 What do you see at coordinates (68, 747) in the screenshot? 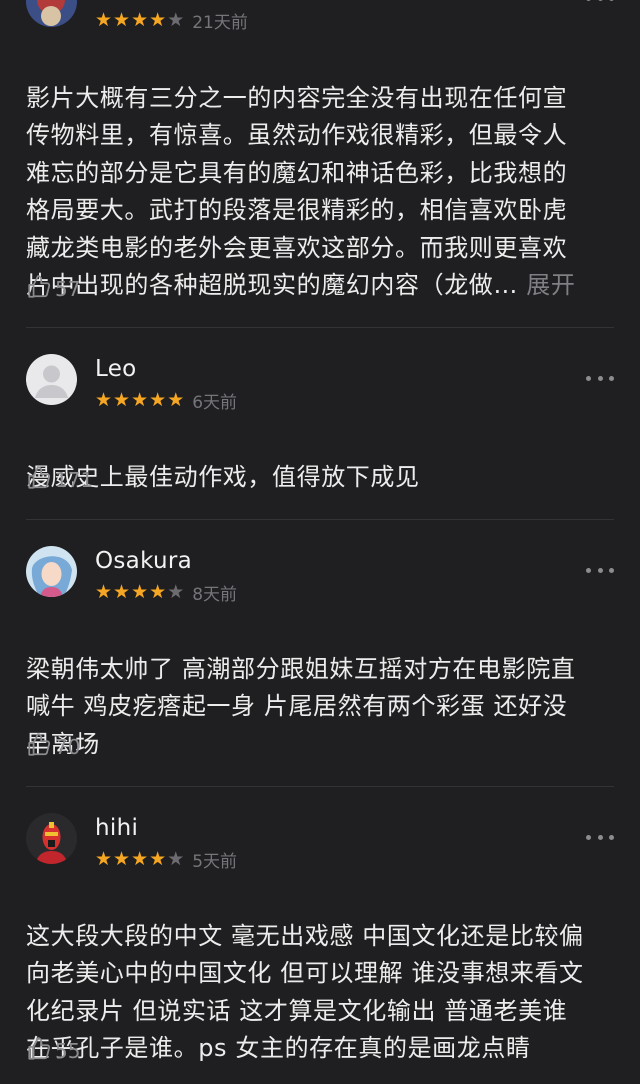
I see `like-count: 70` at bounding box center [68, 747].